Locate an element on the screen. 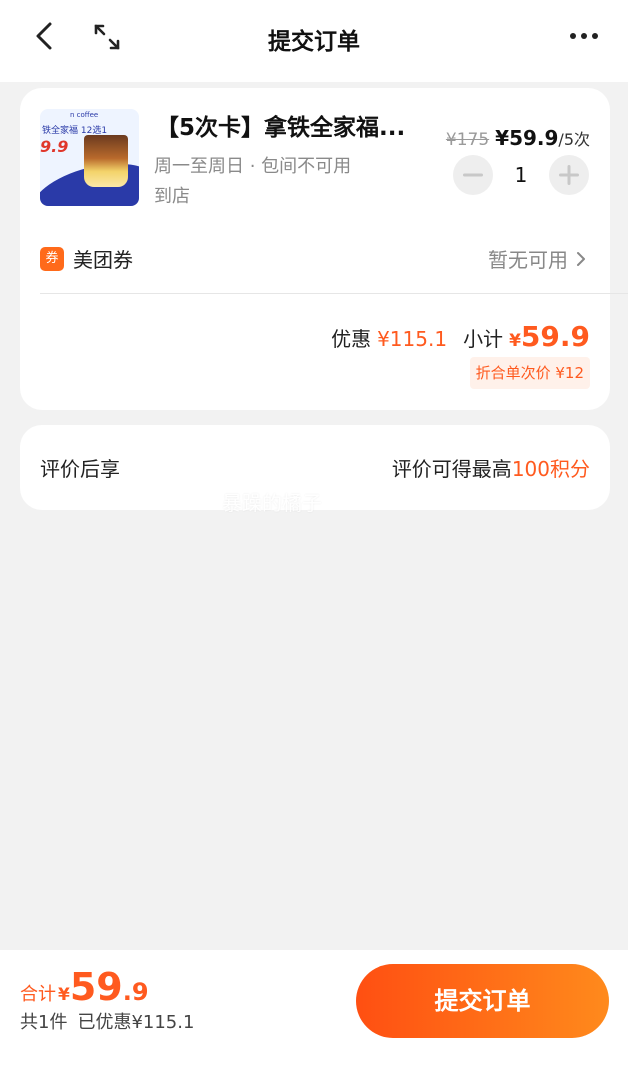 This screenshot has width=628, height=1067. decrease-quantity-button is located at coordinates (473, 175).